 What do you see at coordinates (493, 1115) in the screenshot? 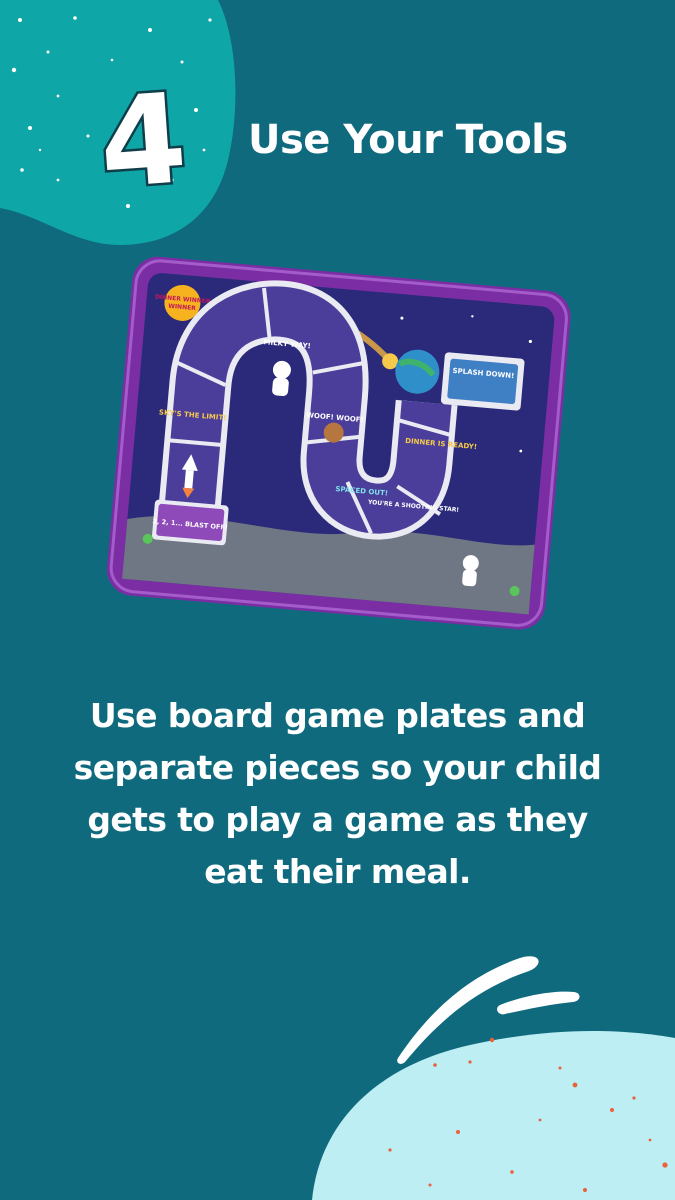
I see `bottom-blob` at bounding box center [493, 1115].